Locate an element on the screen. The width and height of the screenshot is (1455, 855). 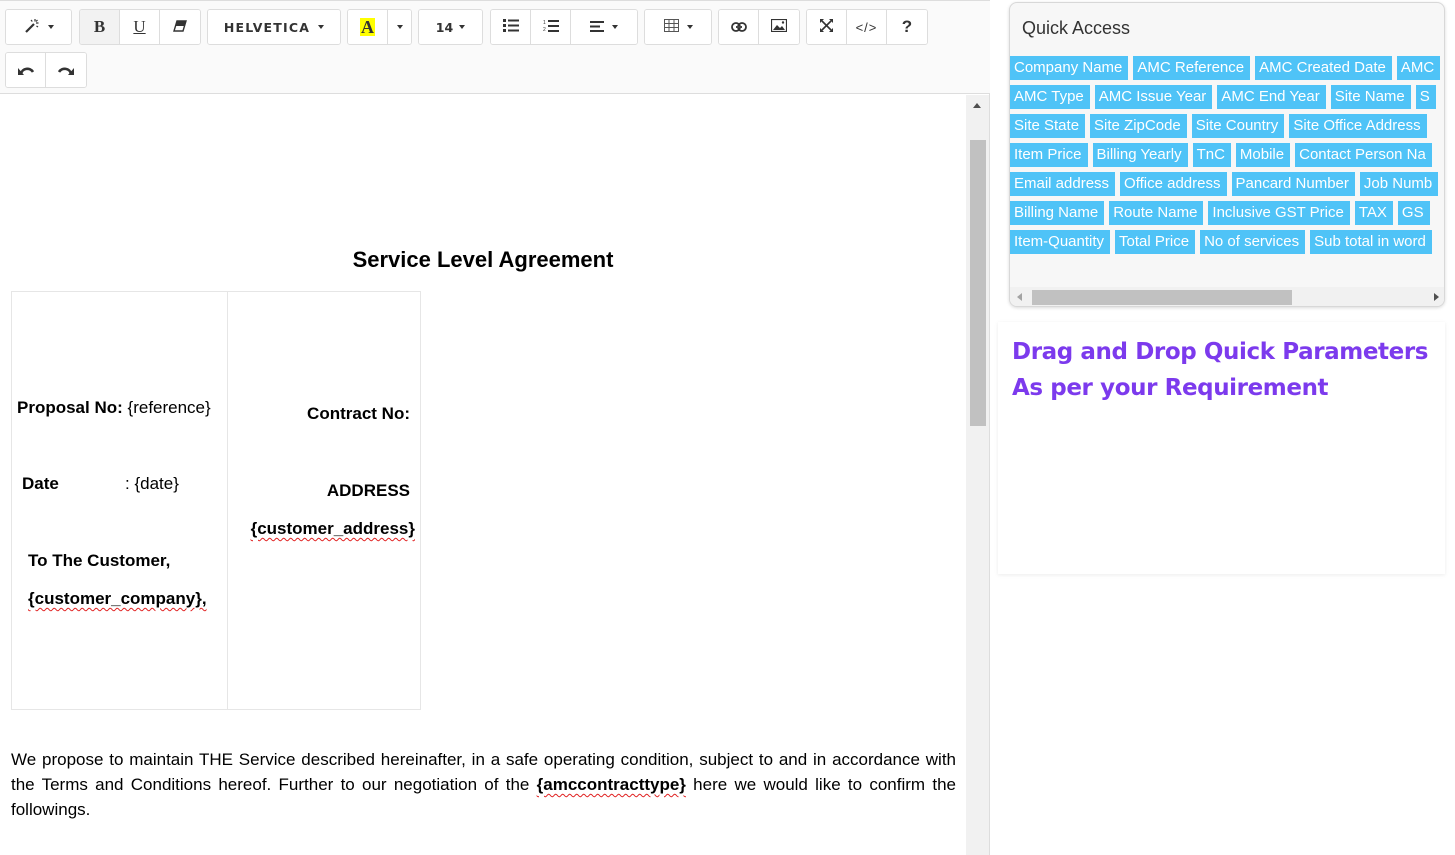
insert-link-button is located at coordinates (739, 27).